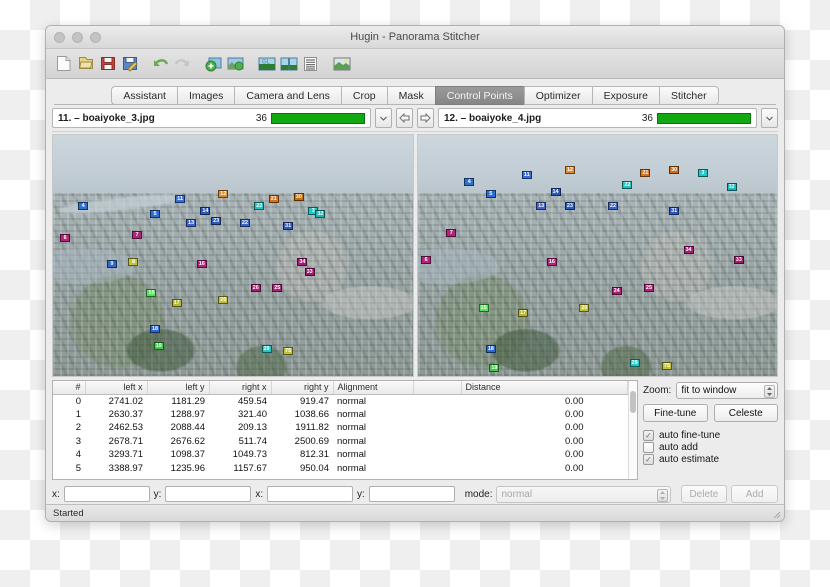 The height and width of the screenshot is (587, 830). What do you see at coordinates (634, 363) in the screenshot?
I see `control-point-marker-right-29: 29` at bounding box center [634, 363].